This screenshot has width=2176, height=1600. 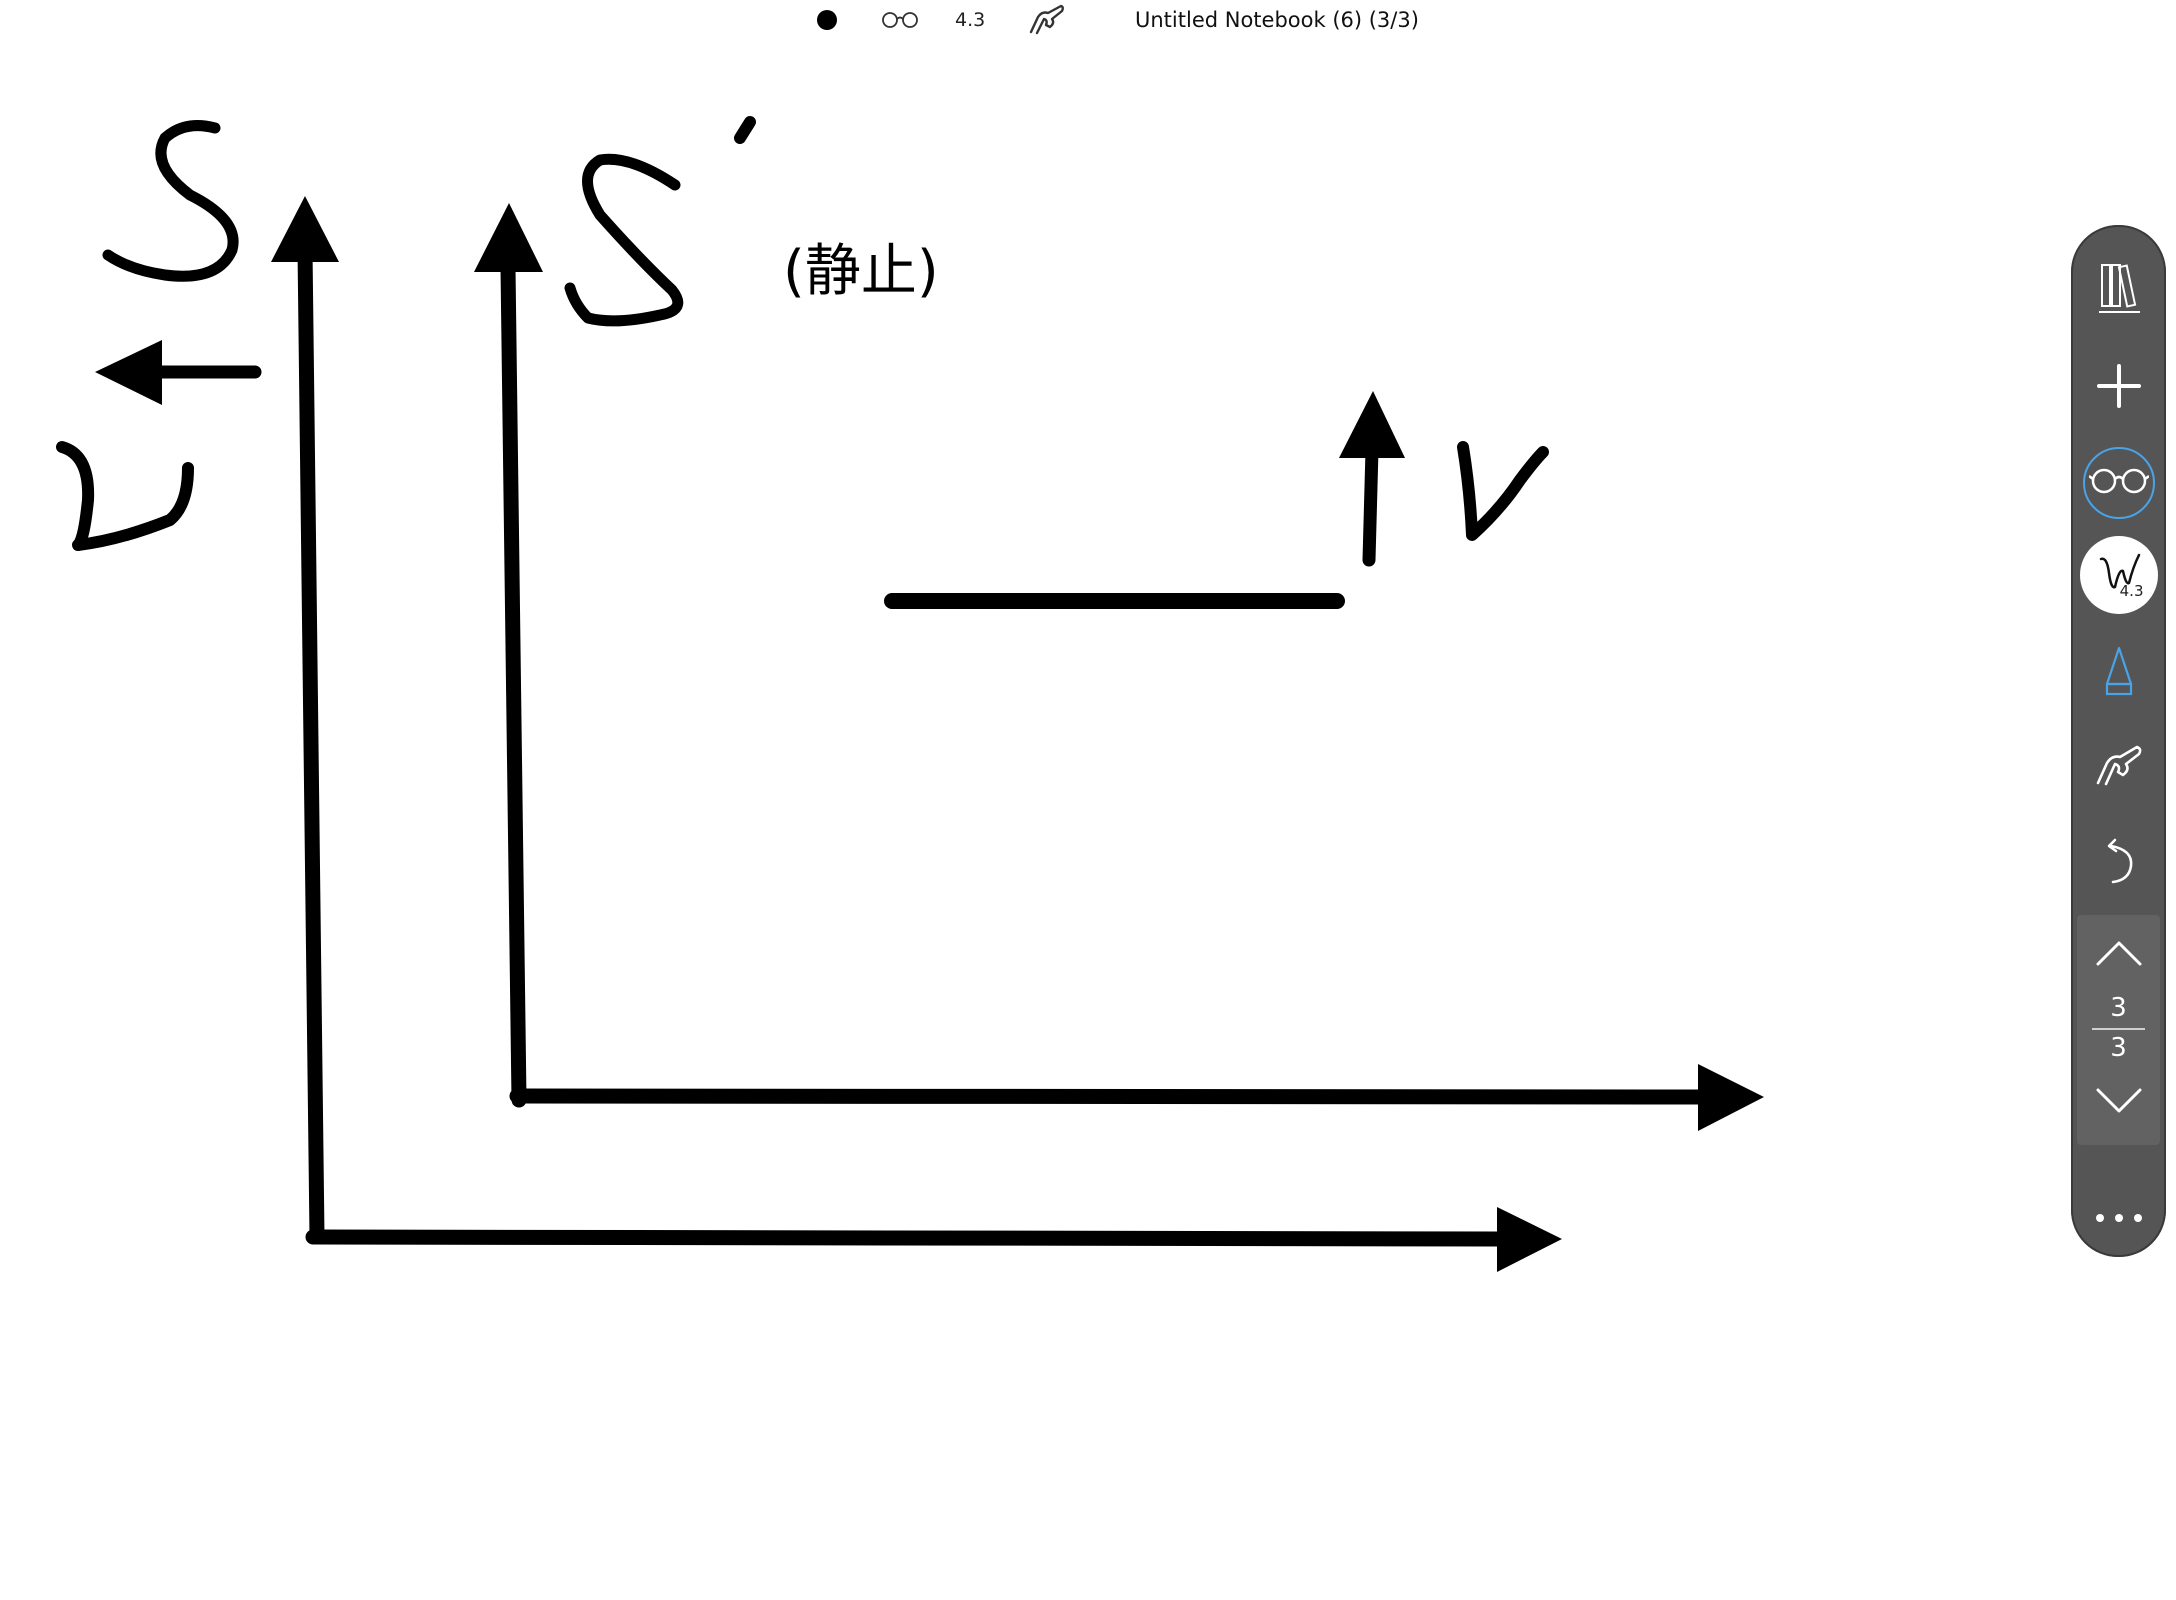 I want to click on rod-velocity-arrowhead, so click(x=1372, y=424).